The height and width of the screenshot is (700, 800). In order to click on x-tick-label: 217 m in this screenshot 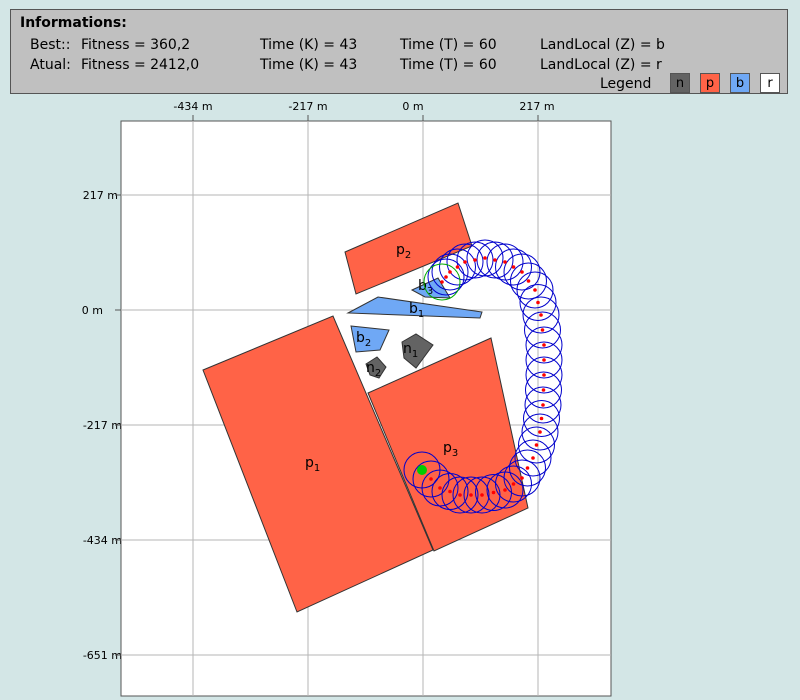, I will do `click(536, 106)`.